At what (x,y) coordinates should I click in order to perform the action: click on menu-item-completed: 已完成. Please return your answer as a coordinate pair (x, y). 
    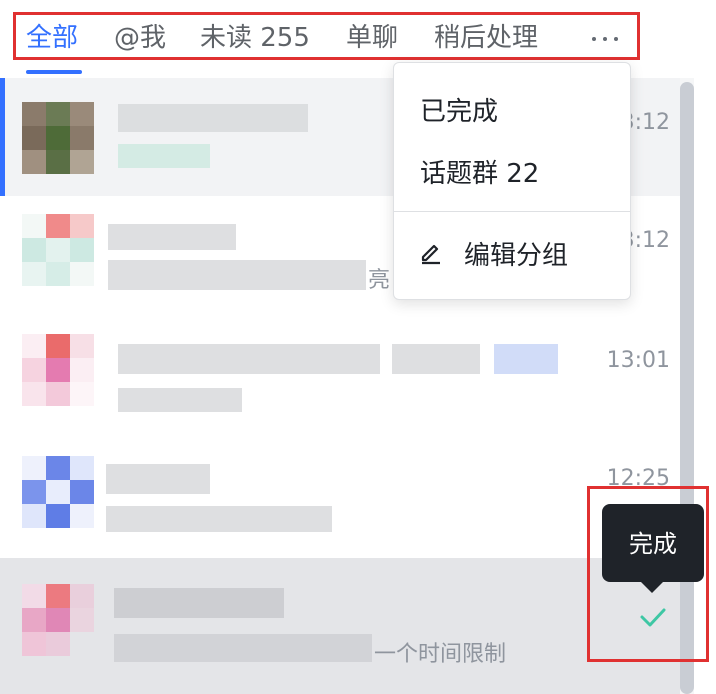
    Looking at the image, I should click on (459, 109).